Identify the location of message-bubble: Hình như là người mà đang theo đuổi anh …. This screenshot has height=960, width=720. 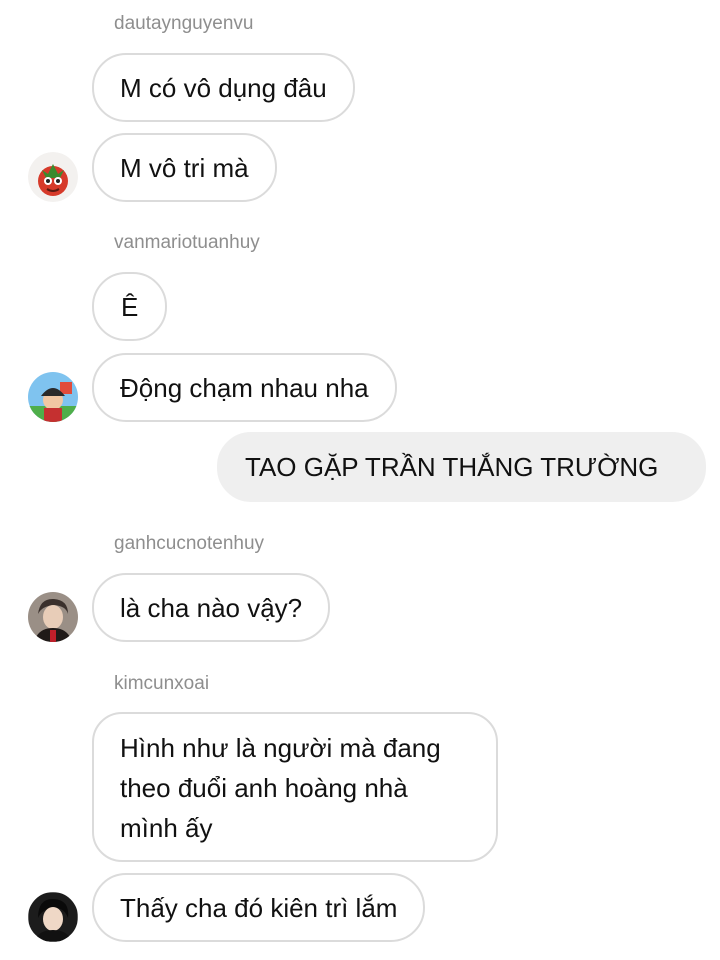
(295, 787).